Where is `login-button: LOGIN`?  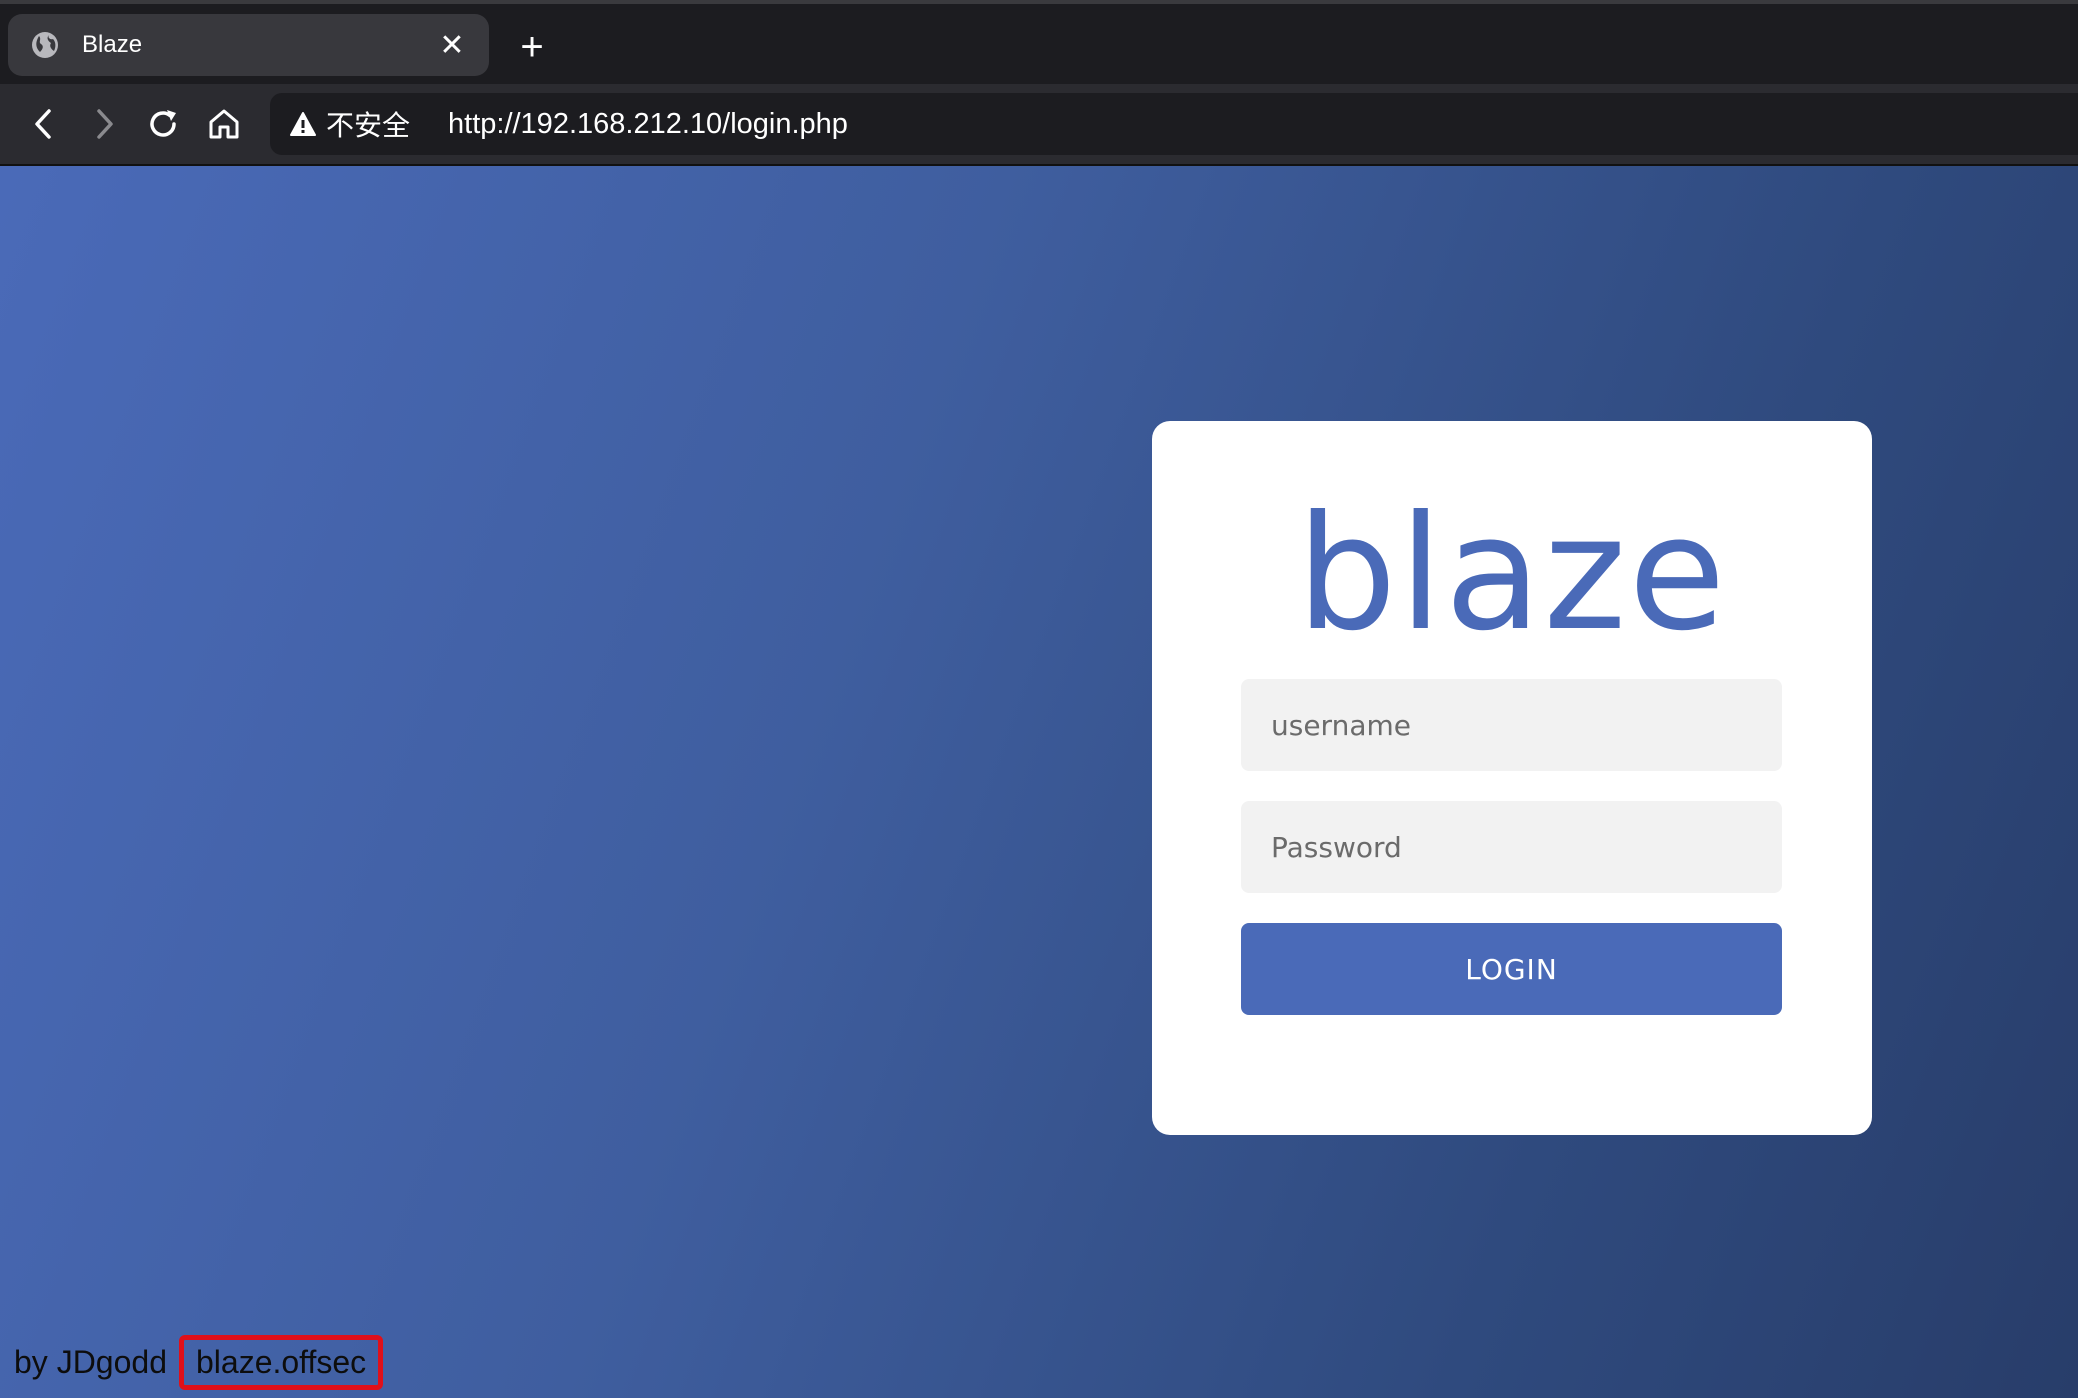 login-button: LOGIN is located at coordinates (1511, 969).